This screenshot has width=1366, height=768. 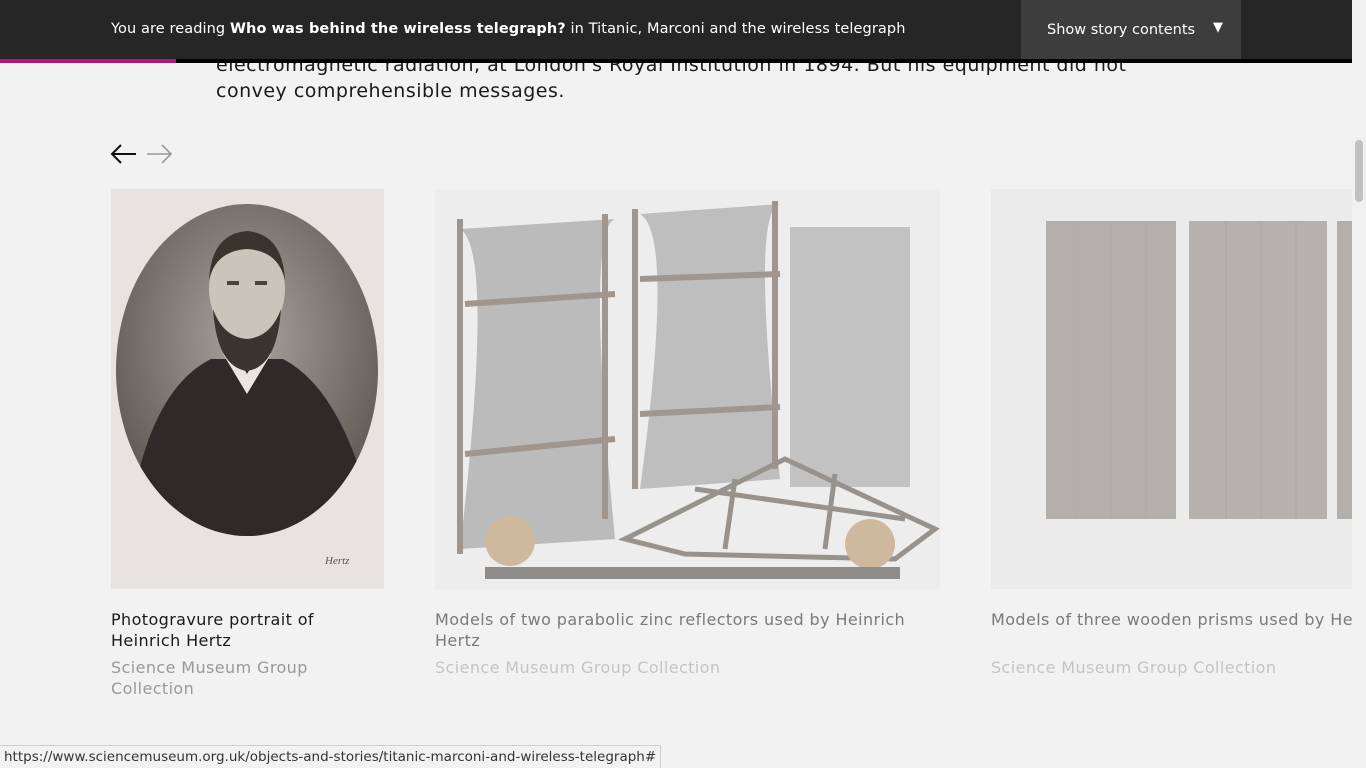 I want to click on caret-down-icon: ▼, so click(x=1218, y=27).